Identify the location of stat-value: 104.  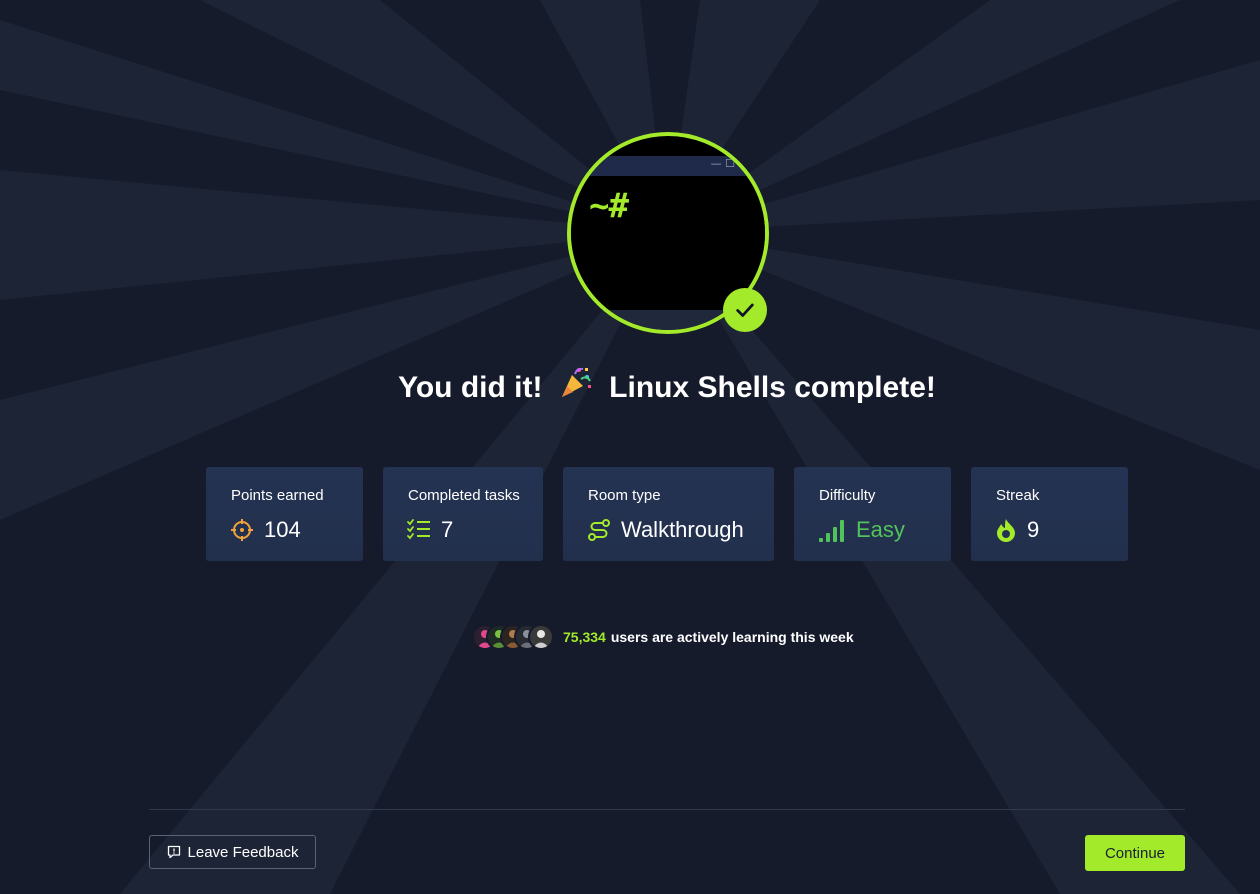
(282, 529).